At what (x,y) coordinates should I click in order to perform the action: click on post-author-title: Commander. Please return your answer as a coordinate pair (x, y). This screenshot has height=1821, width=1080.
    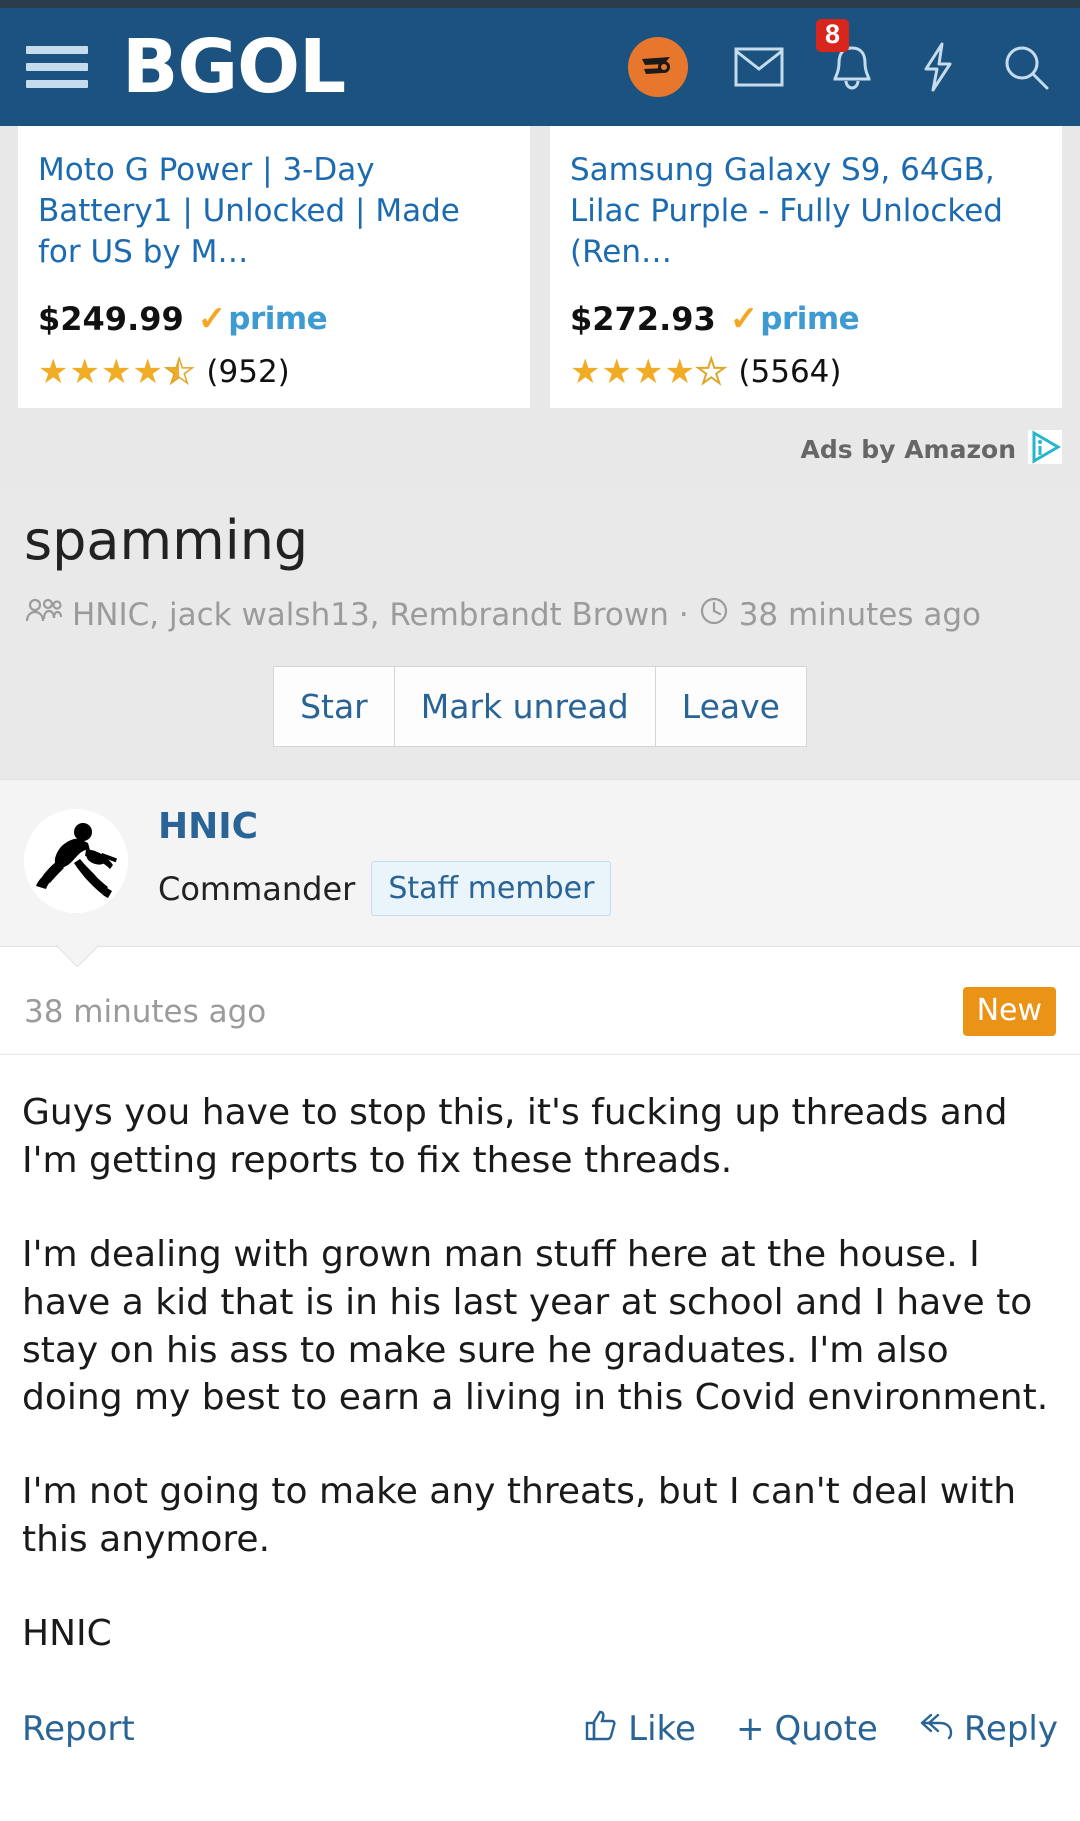
    Looking at the image, I should click on (257, 888).